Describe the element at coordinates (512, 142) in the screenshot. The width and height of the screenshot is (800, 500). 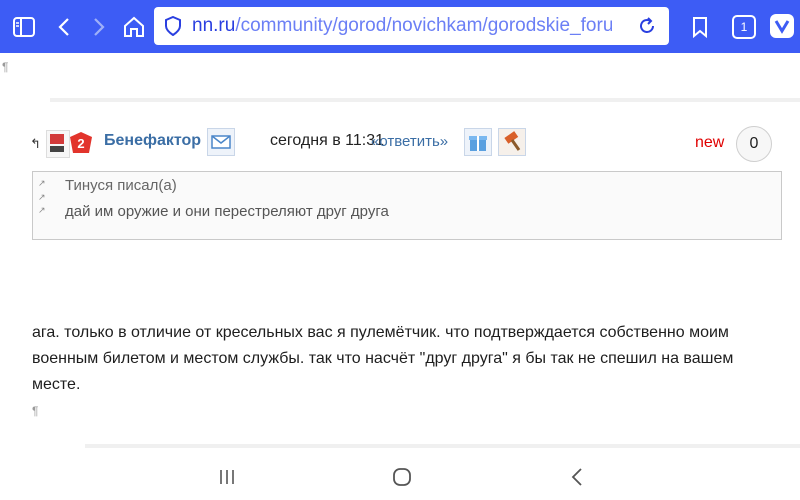
I see `hammer-icon` at that location.